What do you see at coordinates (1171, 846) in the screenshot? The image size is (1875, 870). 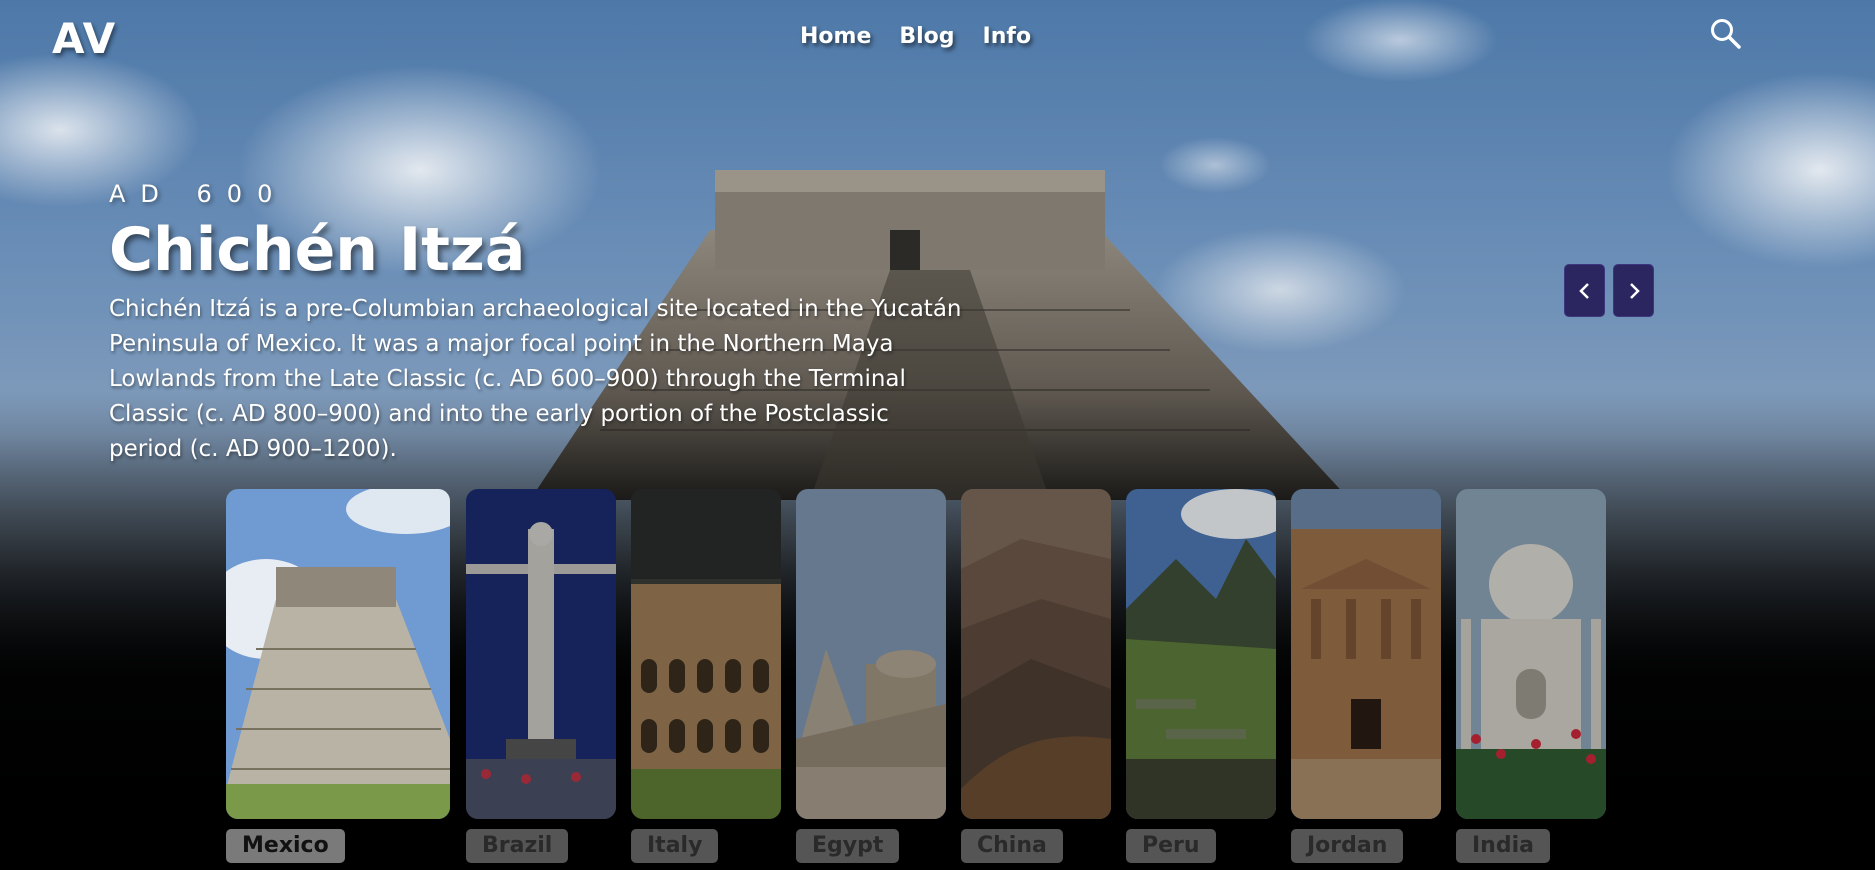 I see `destination-label-peru: Peru` at bounding box center [1171, 846].